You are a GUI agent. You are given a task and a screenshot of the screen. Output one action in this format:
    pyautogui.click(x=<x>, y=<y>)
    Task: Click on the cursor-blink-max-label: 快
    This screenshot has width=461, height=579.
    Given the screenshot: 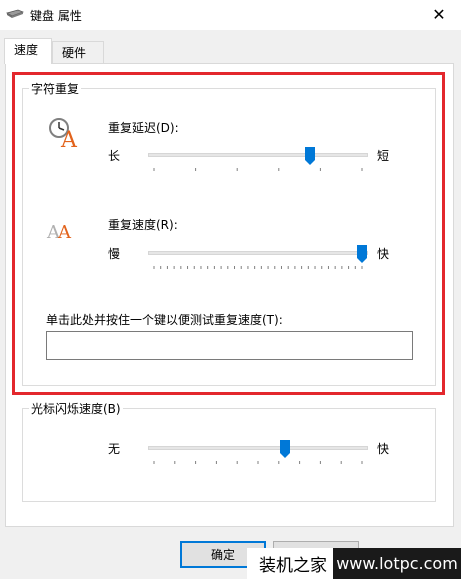 What is the action you would take?
    pyautogui.click(x=383, y=449)
    